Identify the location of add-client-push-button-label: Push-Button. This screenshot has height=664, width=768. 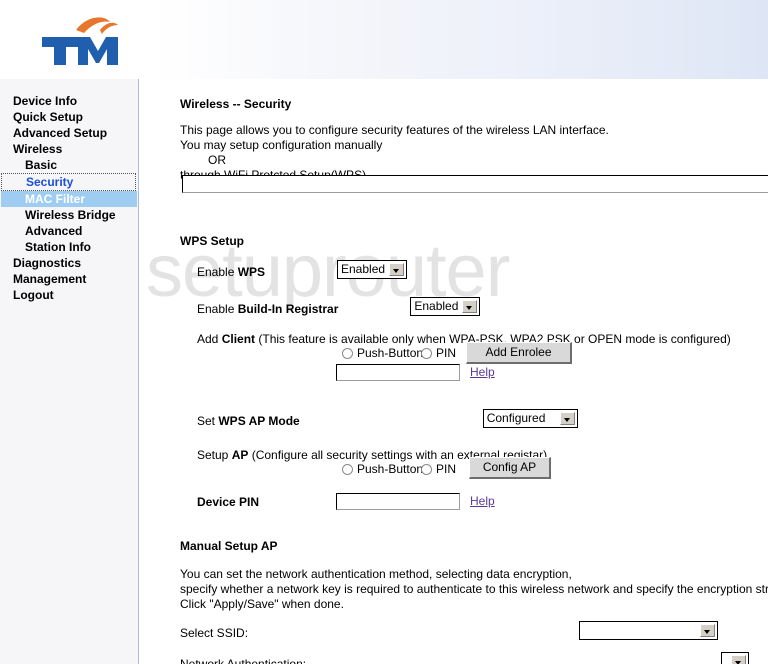
(390, 353).